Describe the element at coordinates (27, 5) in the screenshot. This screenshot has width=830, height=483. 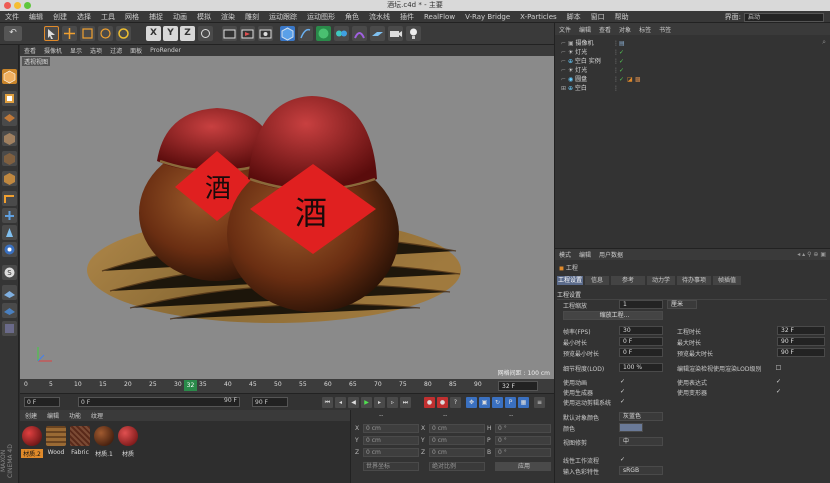
I see `zoom-window-button` at that location.